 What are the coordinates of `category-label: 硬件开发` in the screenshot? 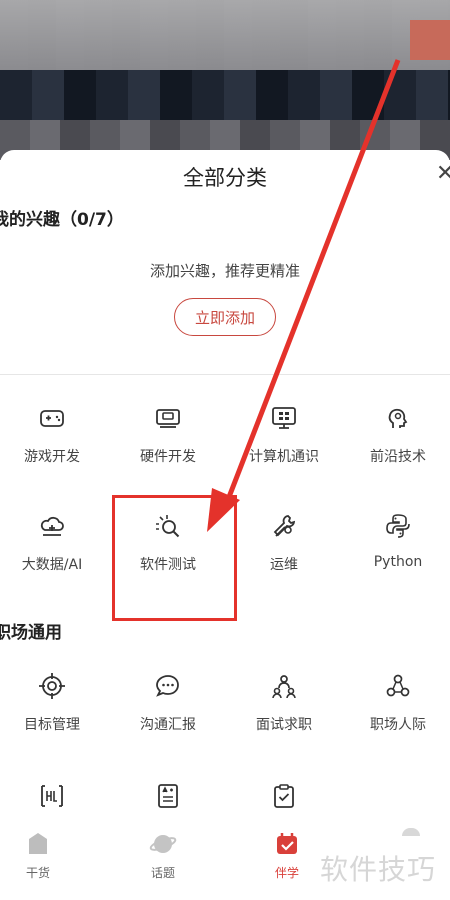 It's located at (168, 457).